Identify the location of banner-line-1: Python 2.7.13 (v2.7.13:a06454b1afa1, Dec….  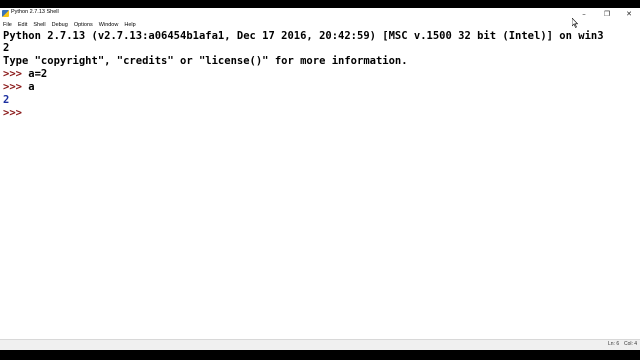
(303, 36).